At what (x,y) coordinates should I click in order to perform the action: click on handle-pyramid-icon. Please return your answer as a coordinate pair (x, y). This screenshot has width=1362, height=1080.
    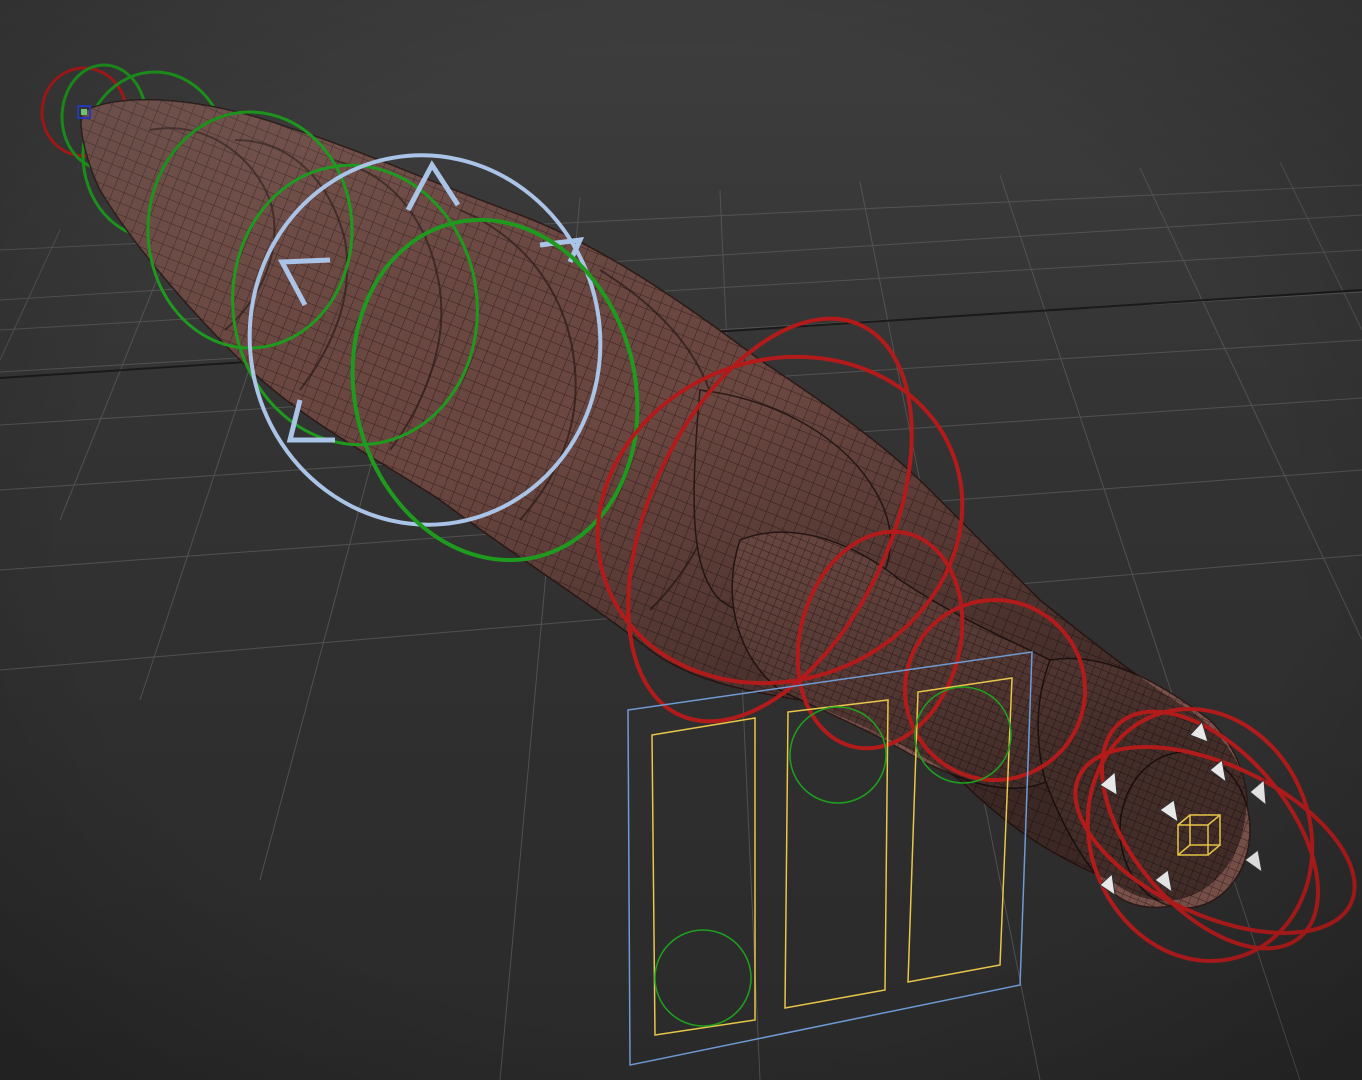
    Looking at the image, I should click on (1258, 792).